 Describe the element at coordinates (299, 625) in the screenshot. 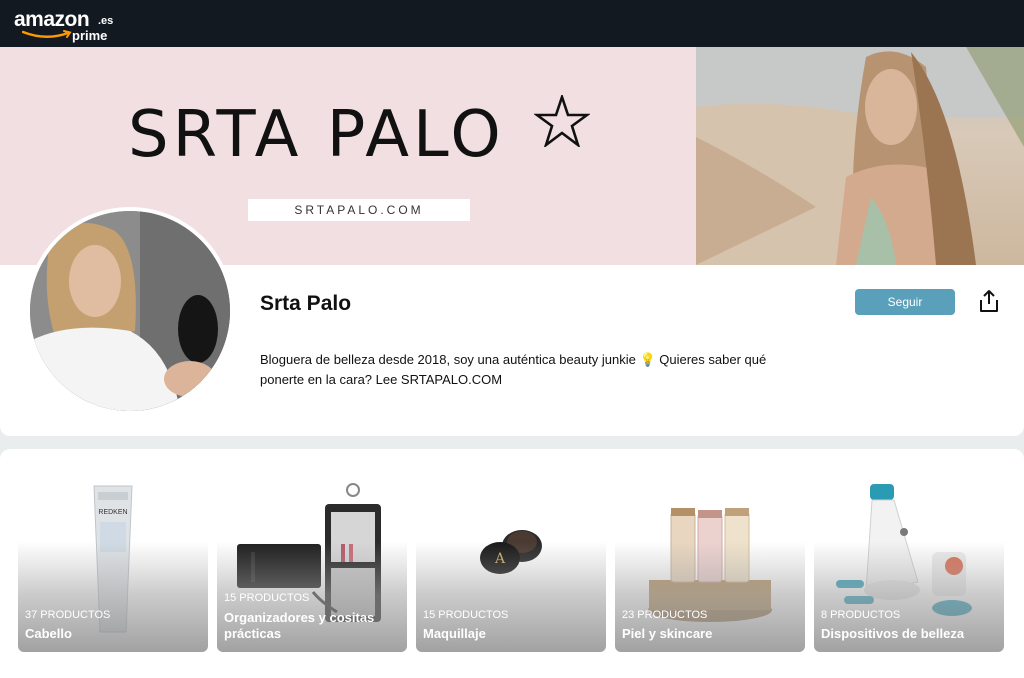

I see `collection-label: Organizadores y cositas prácticas` at that location.